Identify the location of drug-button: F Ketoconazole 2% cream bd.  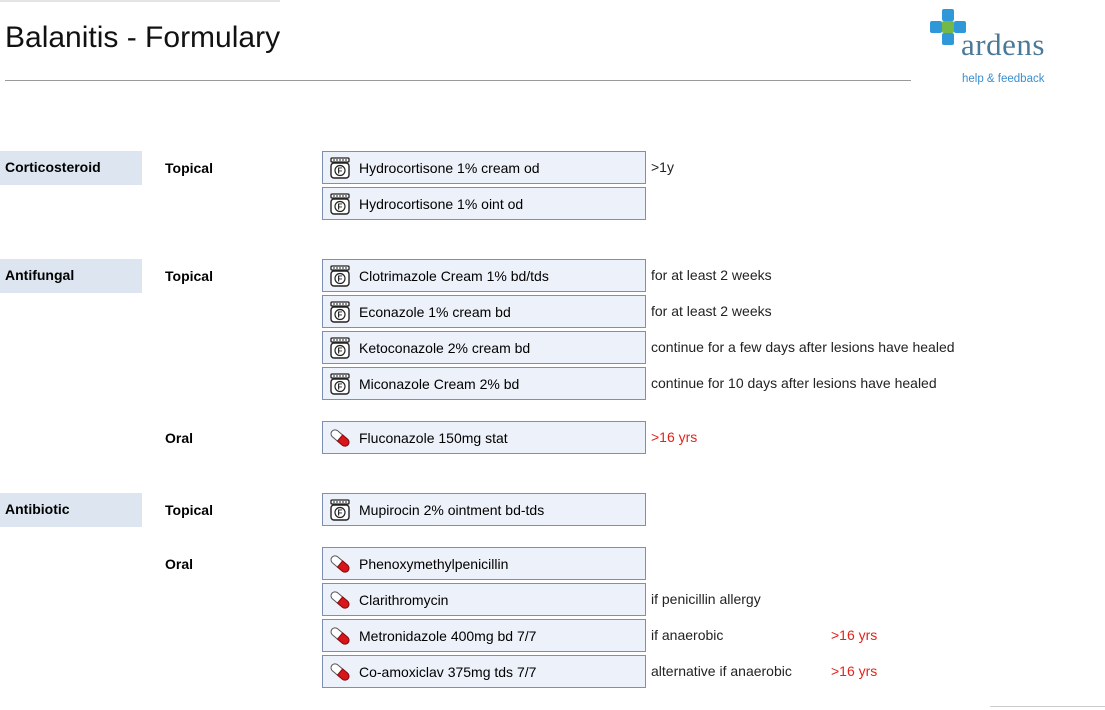
(484, 347).